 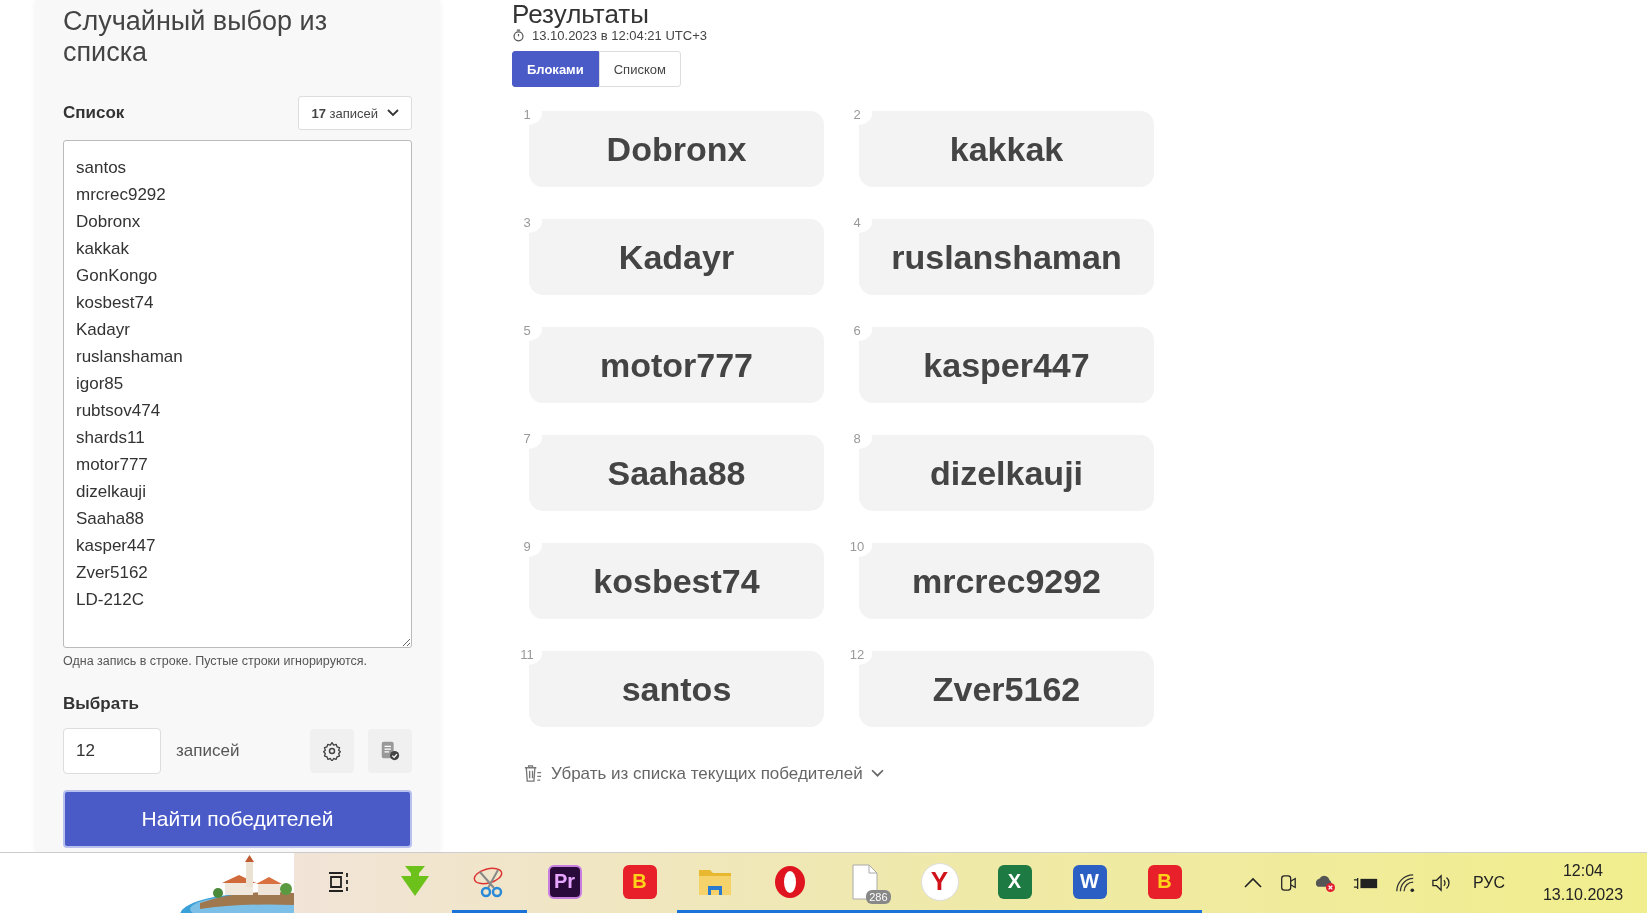 I want to click on document-check-button, so click(x=390, y=751).